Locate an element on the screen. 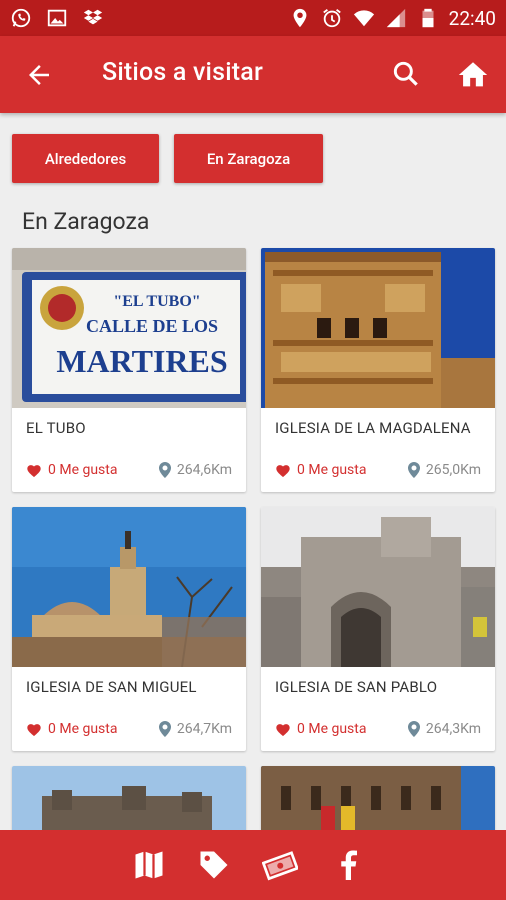  distance: 265,0Km is located at coordinates (444, 470).